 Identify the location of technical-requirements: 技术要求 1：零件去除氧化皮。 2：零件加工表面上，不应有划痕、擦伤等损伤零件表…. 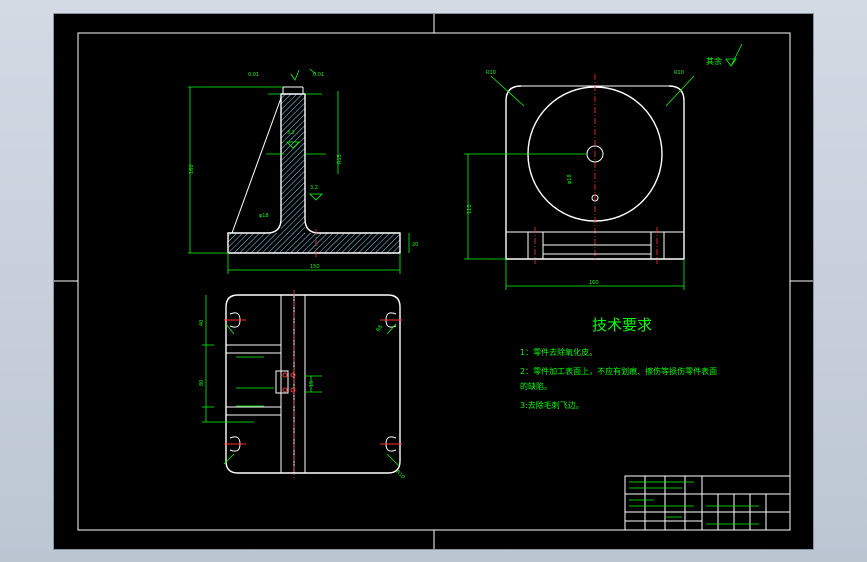
(618, 363).